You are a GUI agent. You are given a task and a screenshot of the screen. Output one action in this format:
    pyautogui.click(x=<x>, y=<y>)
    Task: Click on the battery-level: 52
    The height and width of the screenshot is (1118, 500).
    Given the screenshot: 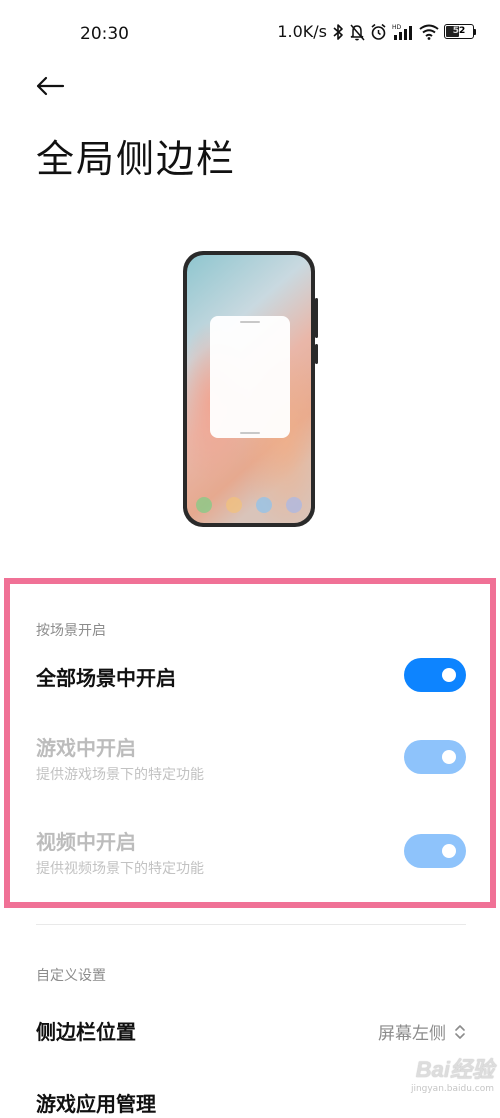 What is the action you would take?
    pyautogui.click(x=459, y=31)
    